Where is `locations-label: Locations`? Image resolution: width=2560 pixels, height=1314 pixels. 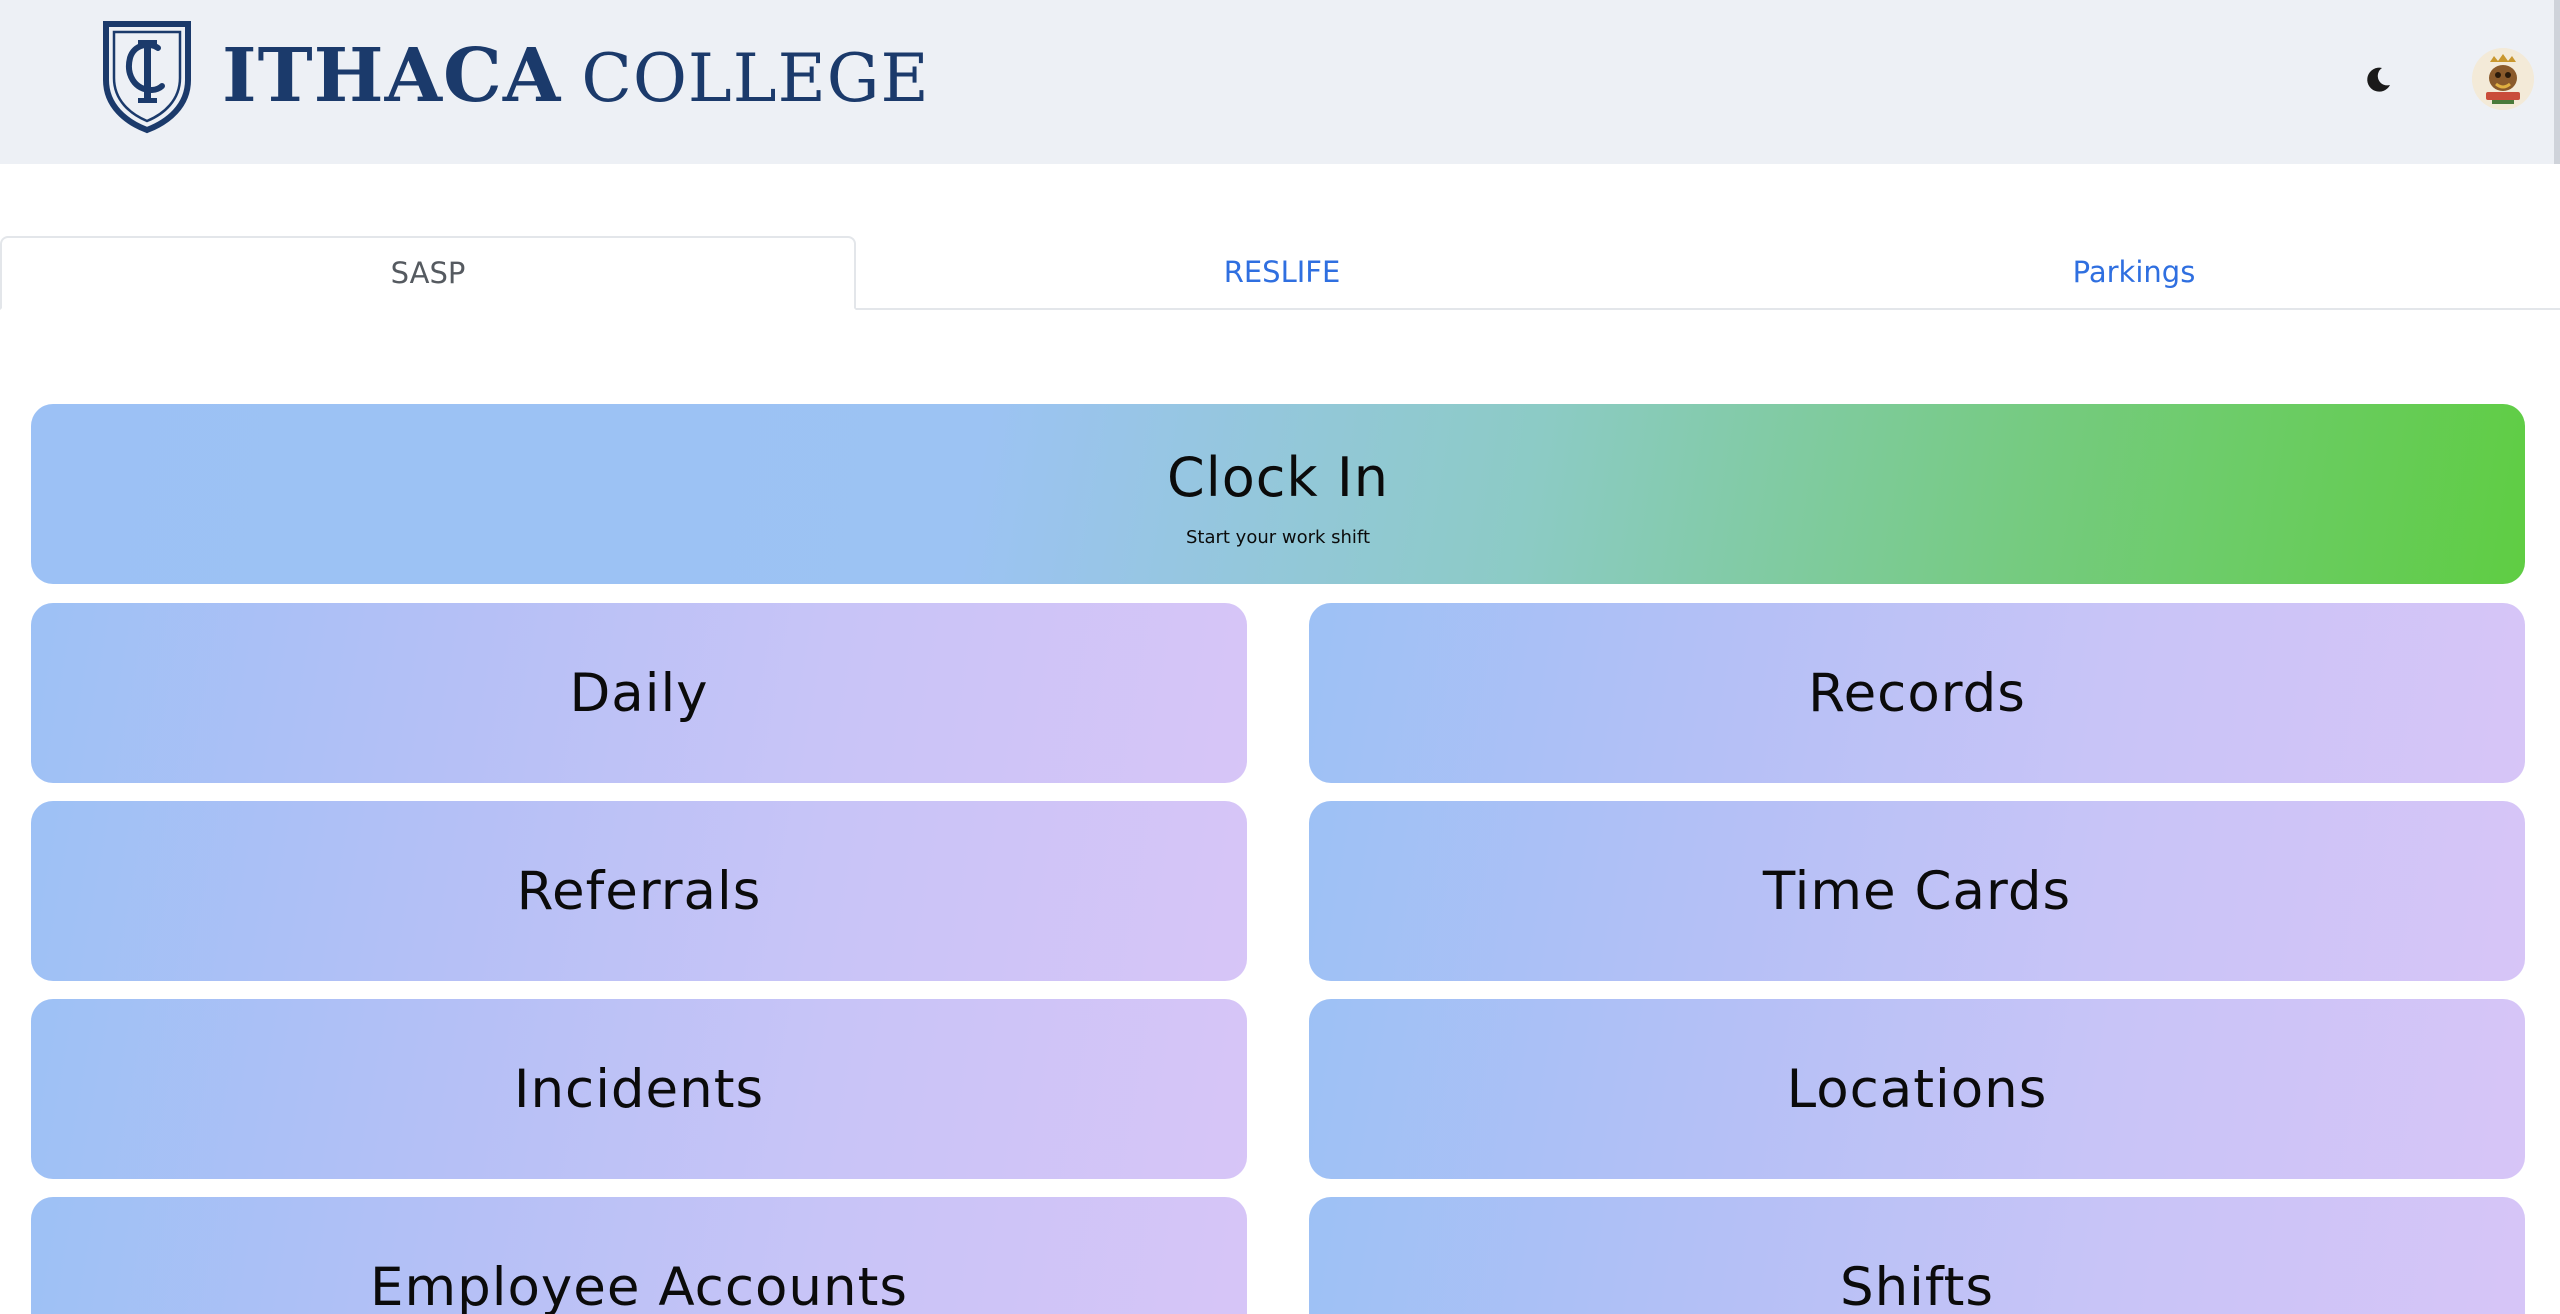
locations-label: Locations is located at coordinates (1917, 1089).